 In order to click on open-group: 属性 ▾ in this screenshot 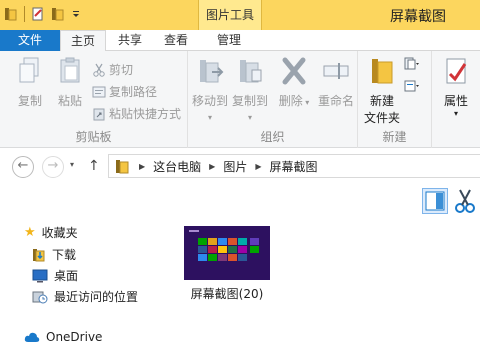, I will do `click(456, 99)`.